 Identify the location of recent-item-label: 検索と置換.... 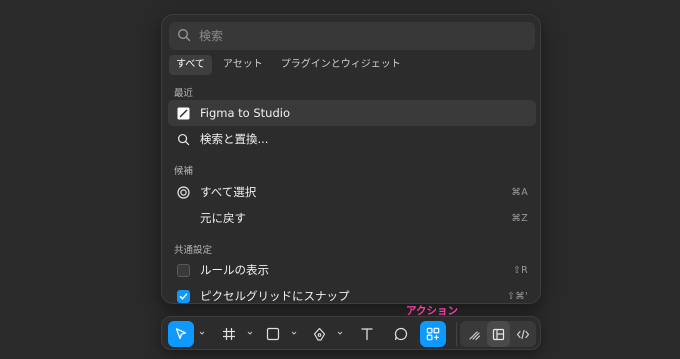
(234, 139).